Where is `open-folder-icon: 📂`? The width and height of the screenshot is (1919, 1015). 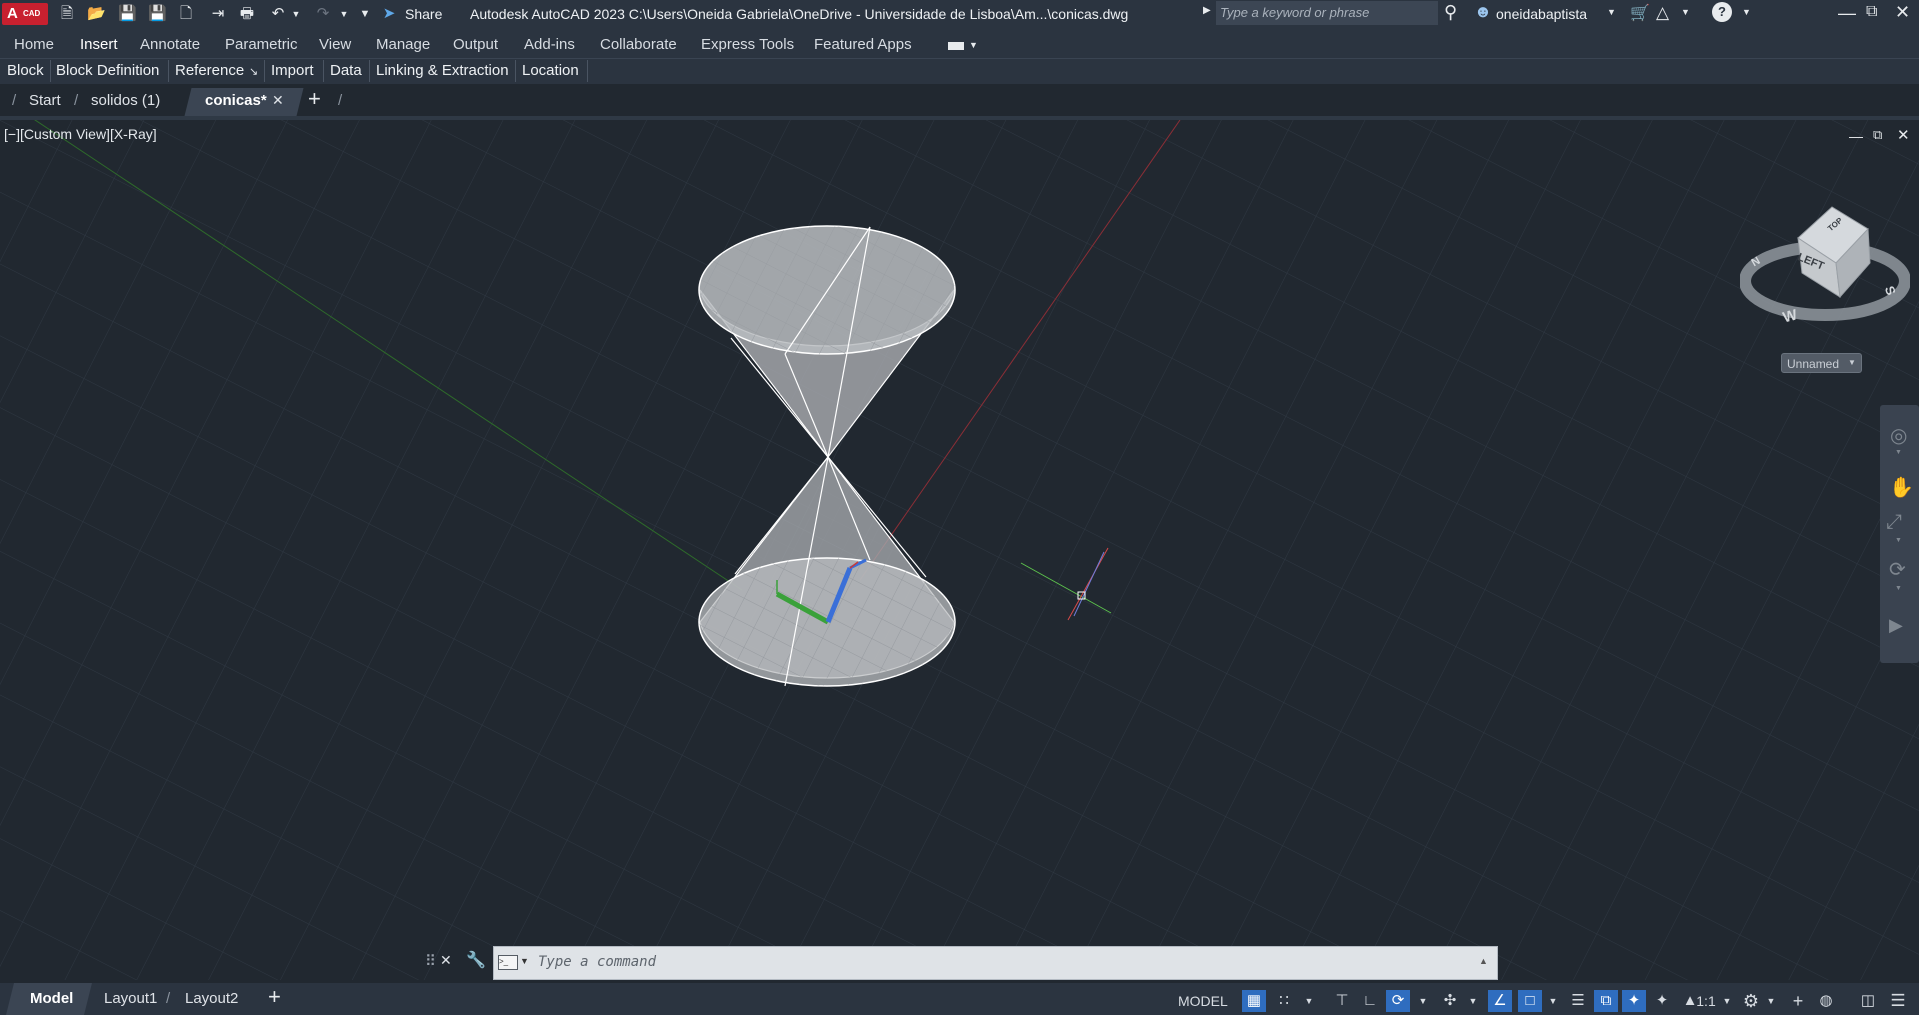 open-folder-icon: 📂 is located at coordinates (96, 14).